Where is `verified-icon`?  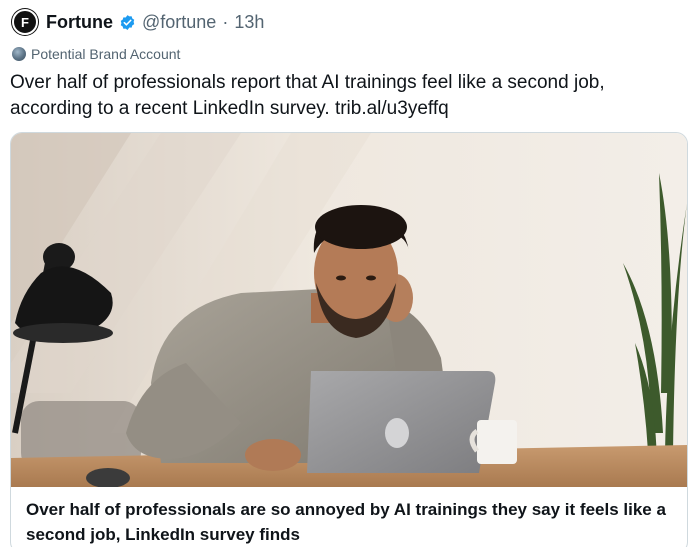 verified-icon is located at coordinates (127, 22).